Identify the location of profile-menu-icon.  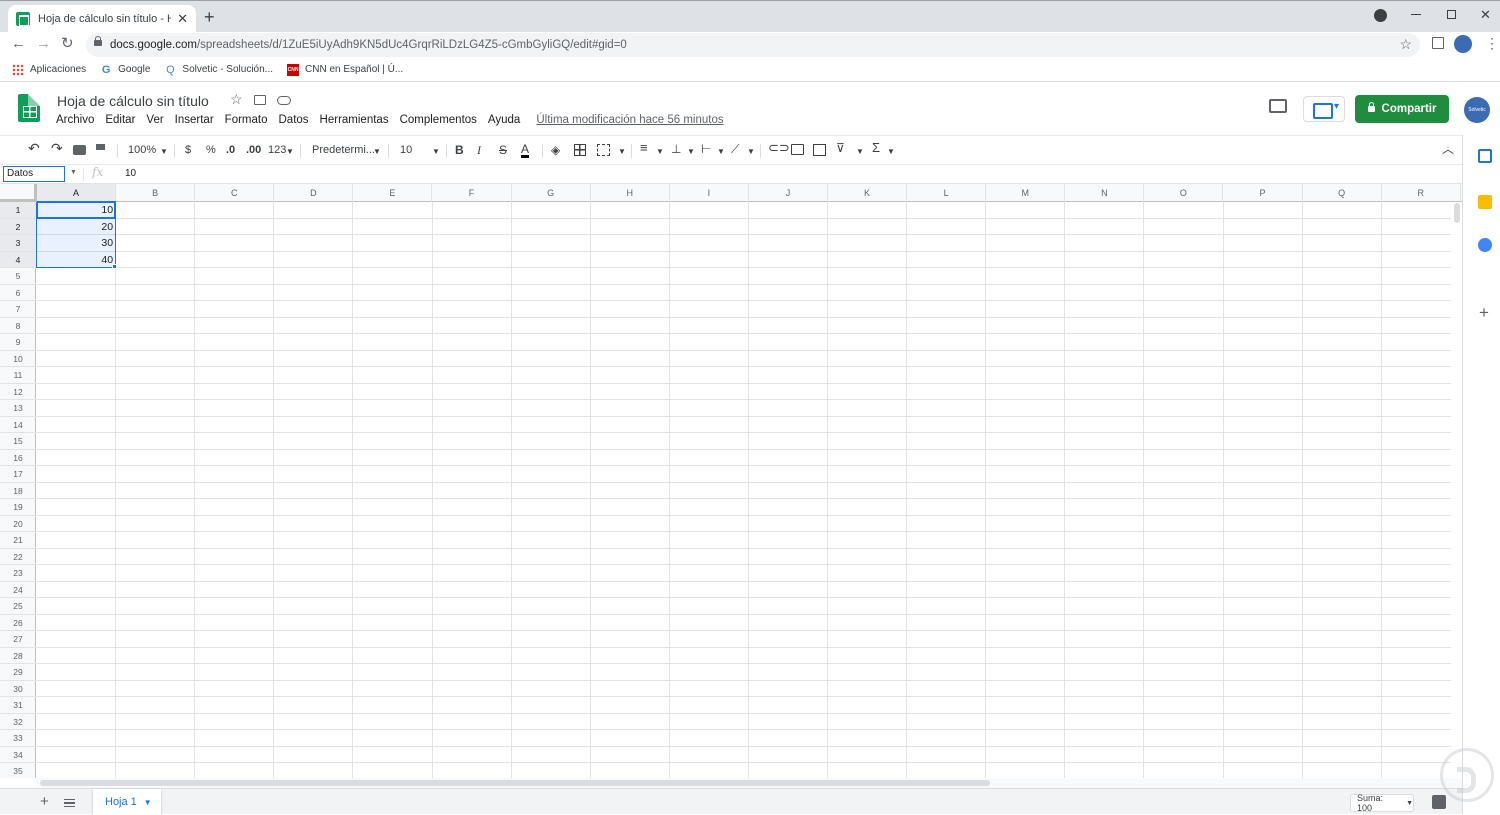
(1380, 15).